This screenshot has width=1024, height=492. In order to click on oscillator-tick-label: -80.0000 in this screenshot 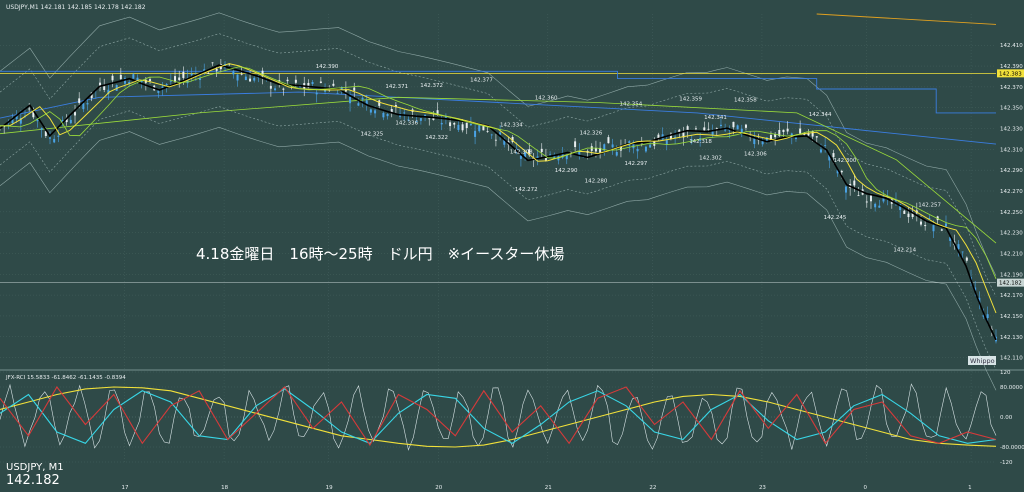, I will do `click(1012, 448)`.